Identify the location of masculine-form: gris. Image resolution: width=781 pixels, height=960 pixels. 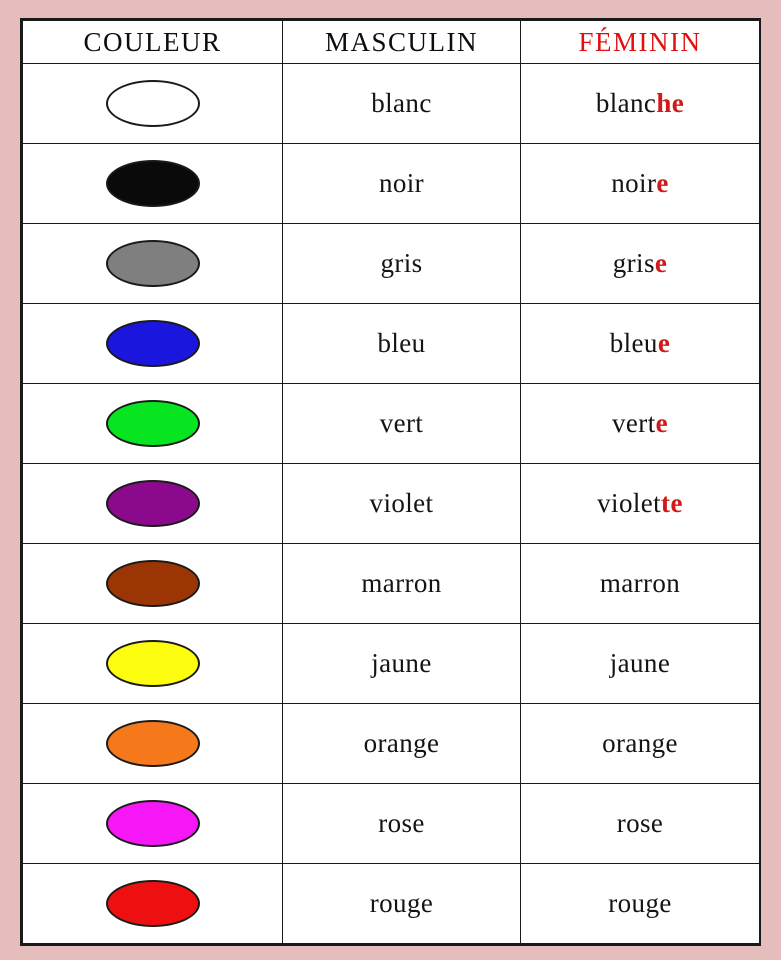
(401, 263).